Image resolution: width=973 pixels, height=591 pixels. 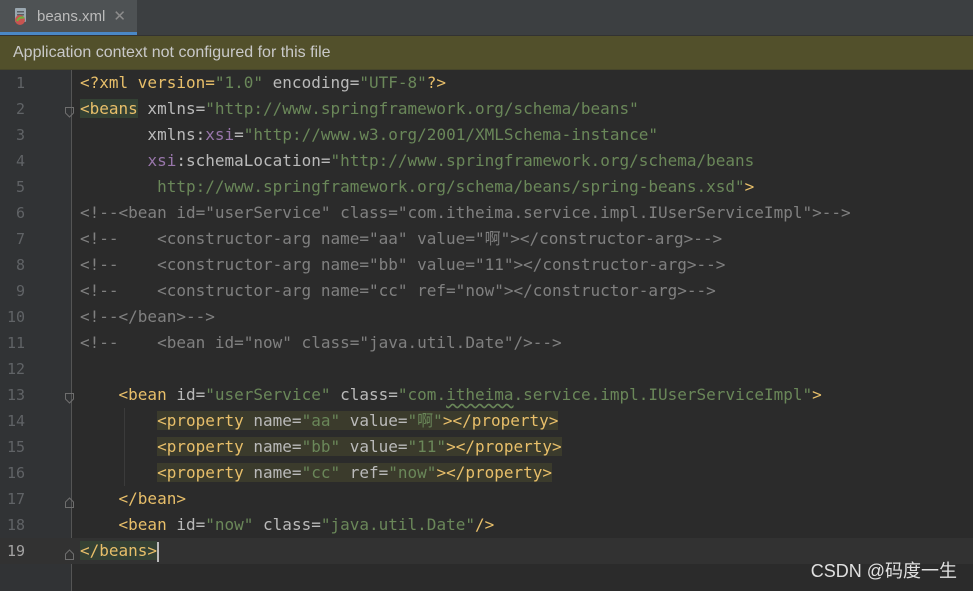 I want to click on code-line-12: 12, so click(x=486, y=369).